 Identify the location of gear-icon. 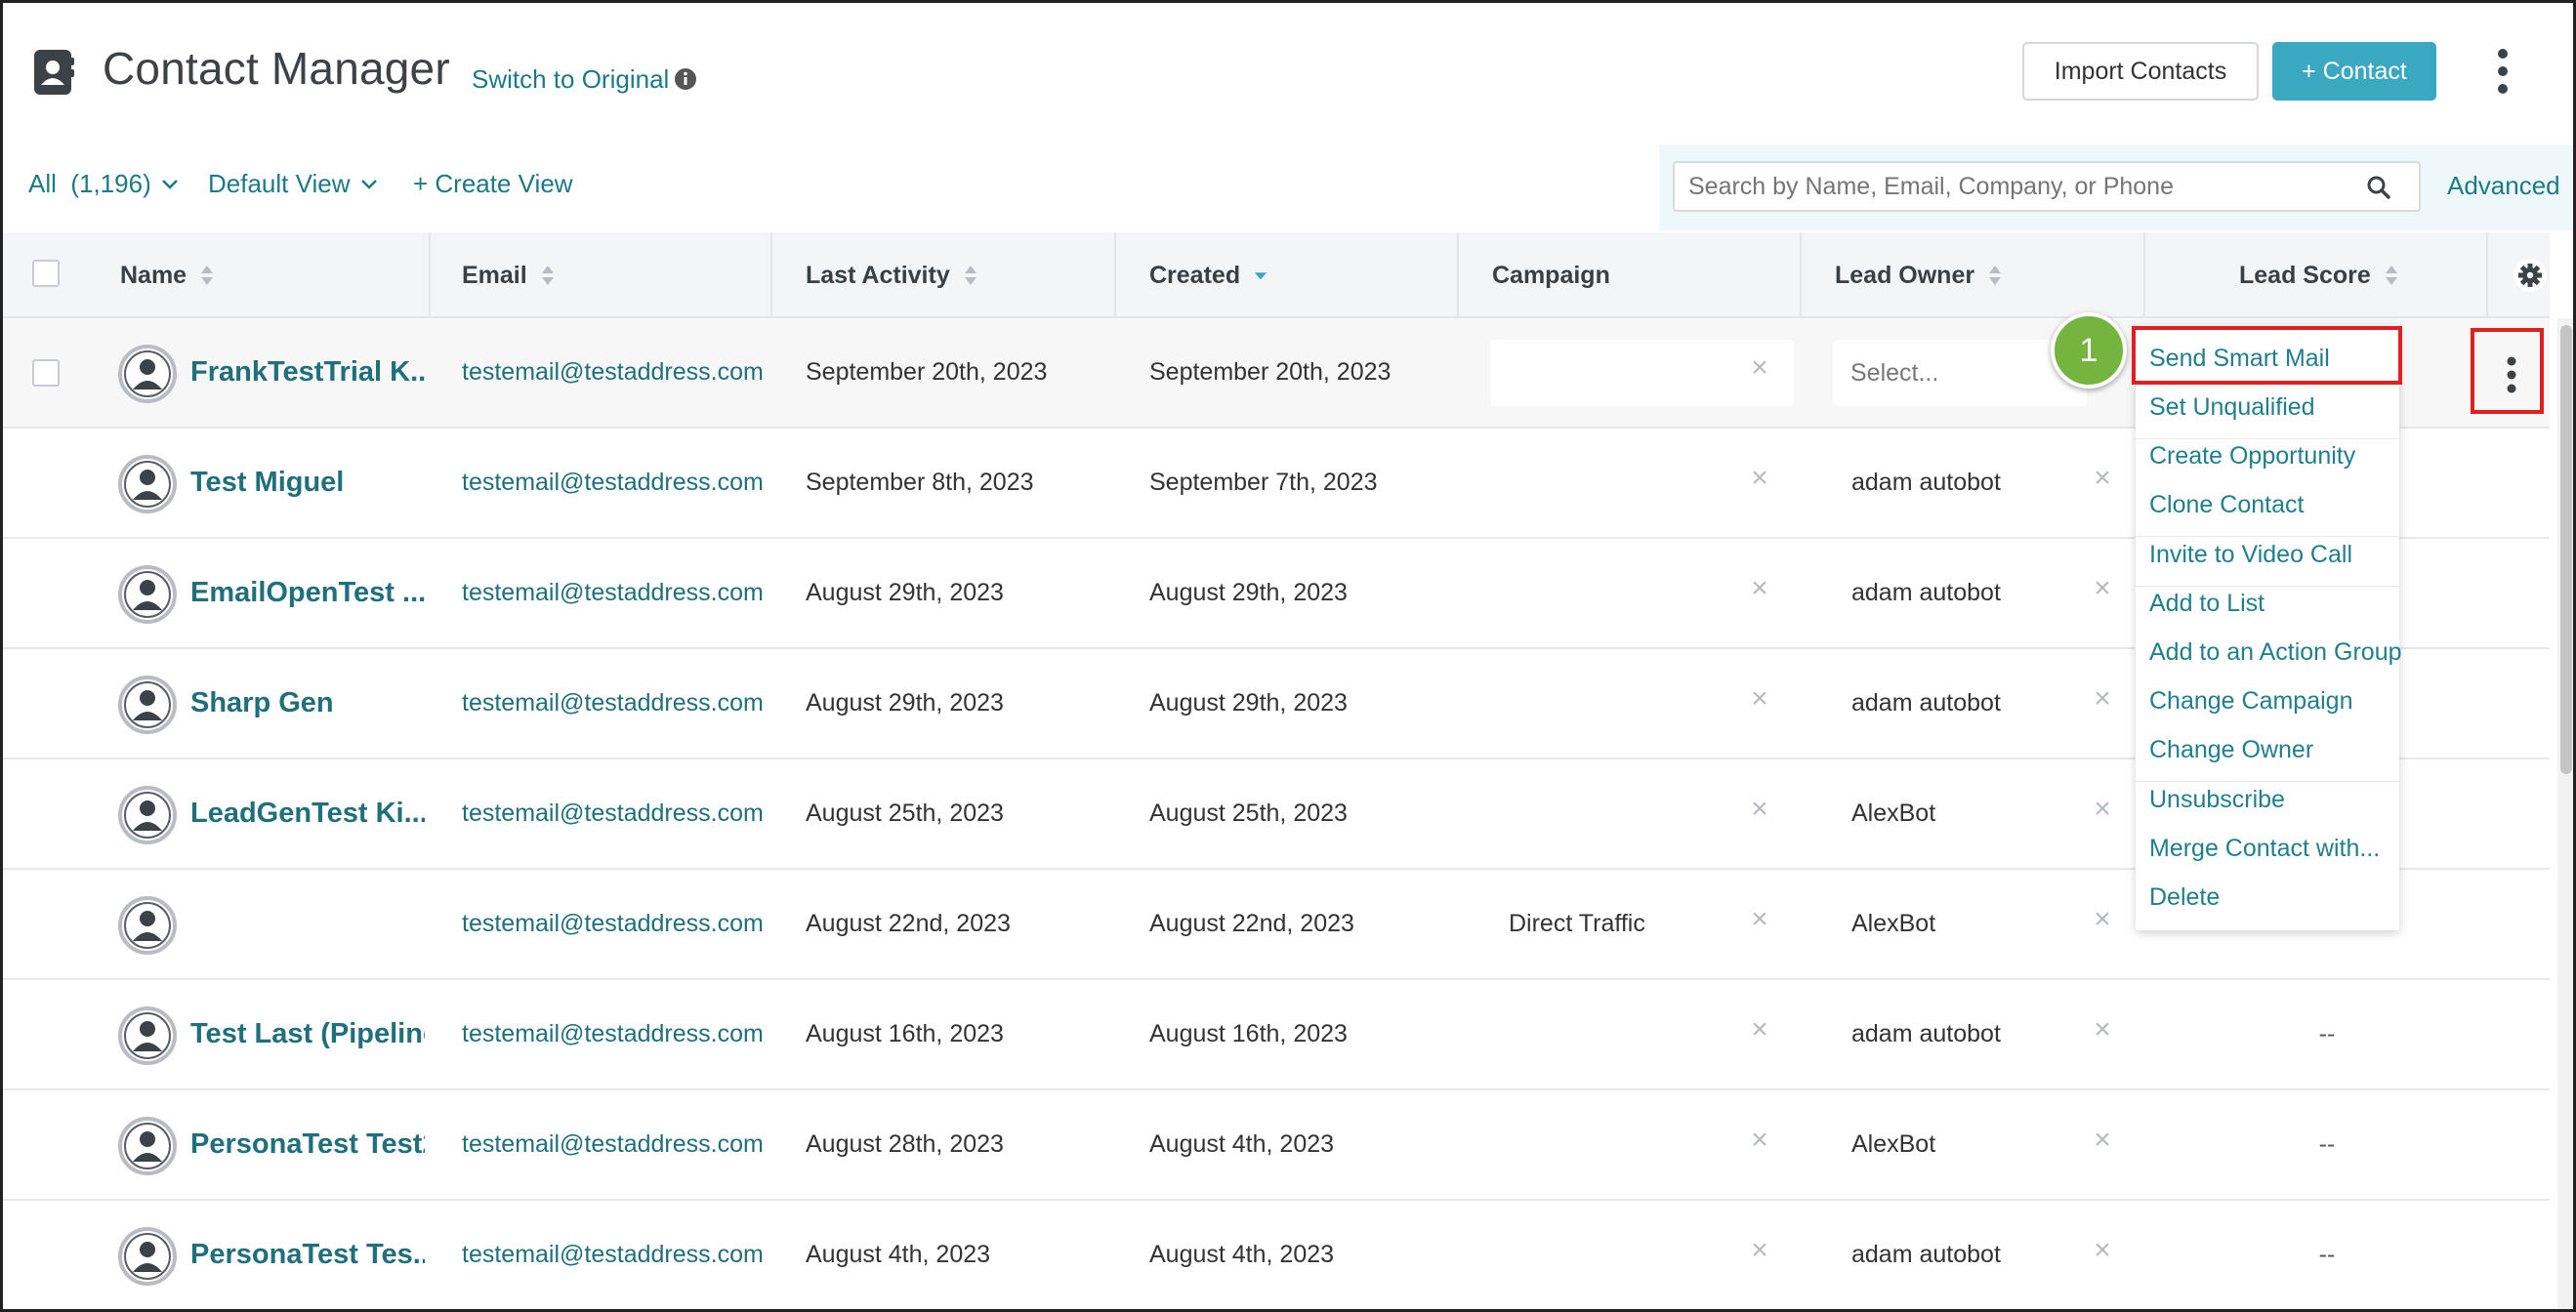
(2530, 275).